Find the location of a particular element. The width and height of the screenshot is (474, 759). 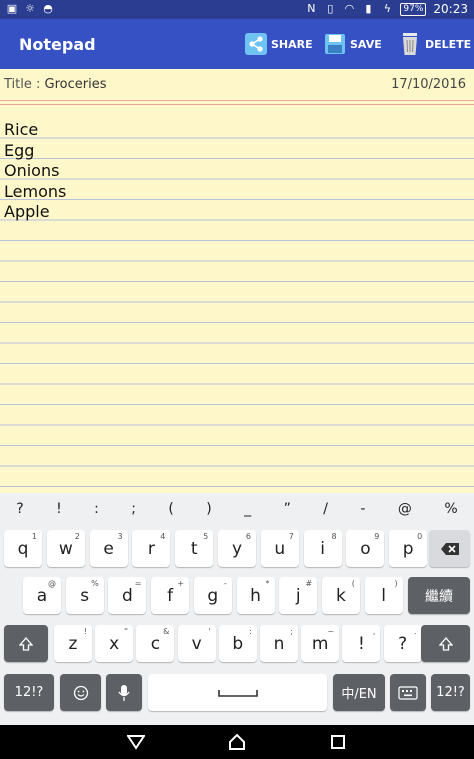

key-o: o9 is located at coordinates (365, 548).